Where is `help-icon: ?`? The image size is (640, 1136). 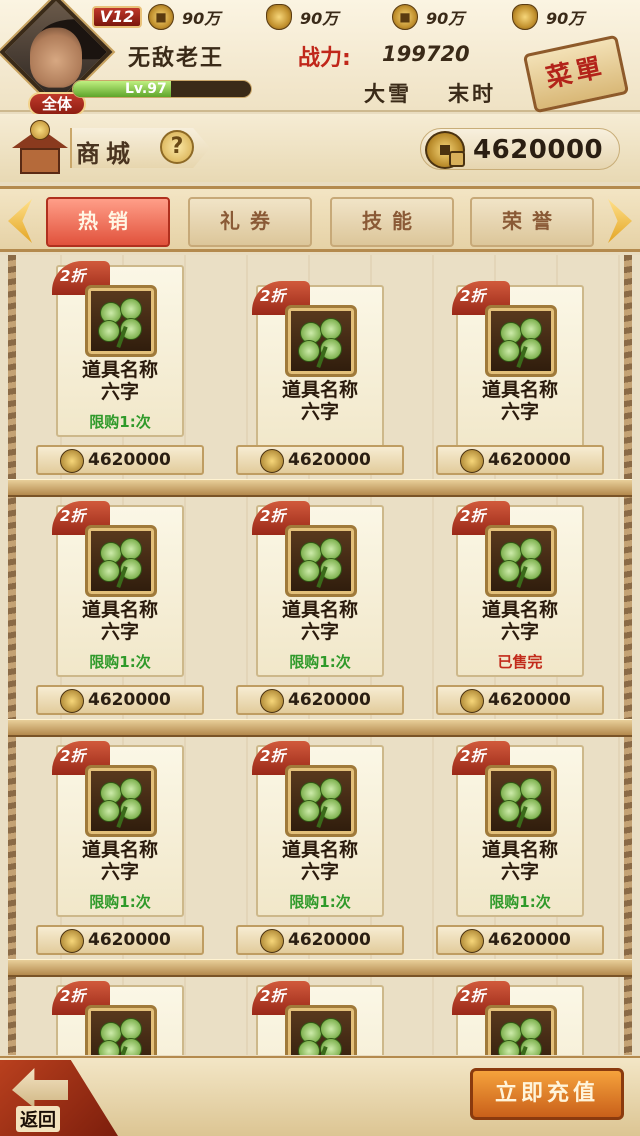 help-icon: ? is located at coordinates (177, 147).